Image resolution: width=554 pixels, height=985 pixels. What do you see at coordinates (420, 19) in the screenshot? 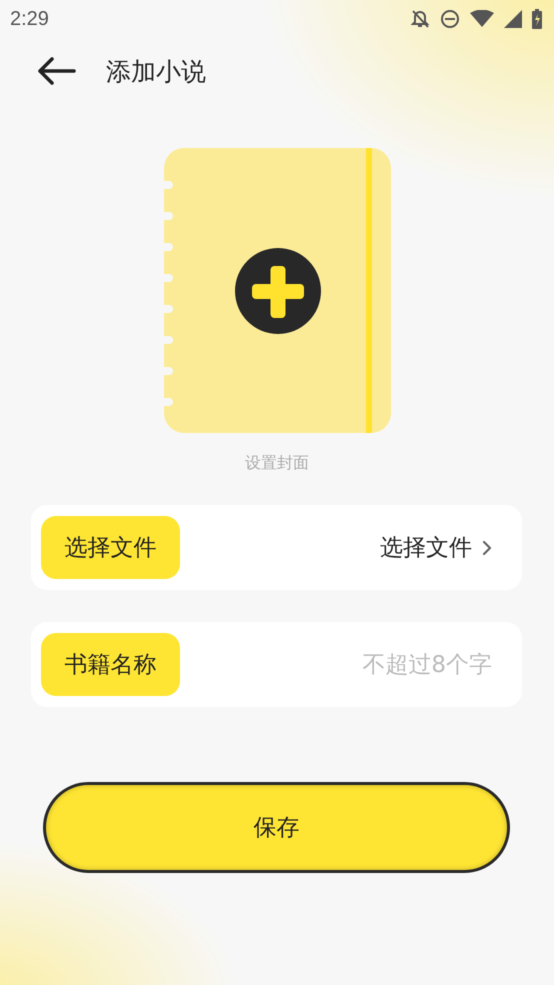
I see `notifications-off-icon` at bounding box center [420, 19].